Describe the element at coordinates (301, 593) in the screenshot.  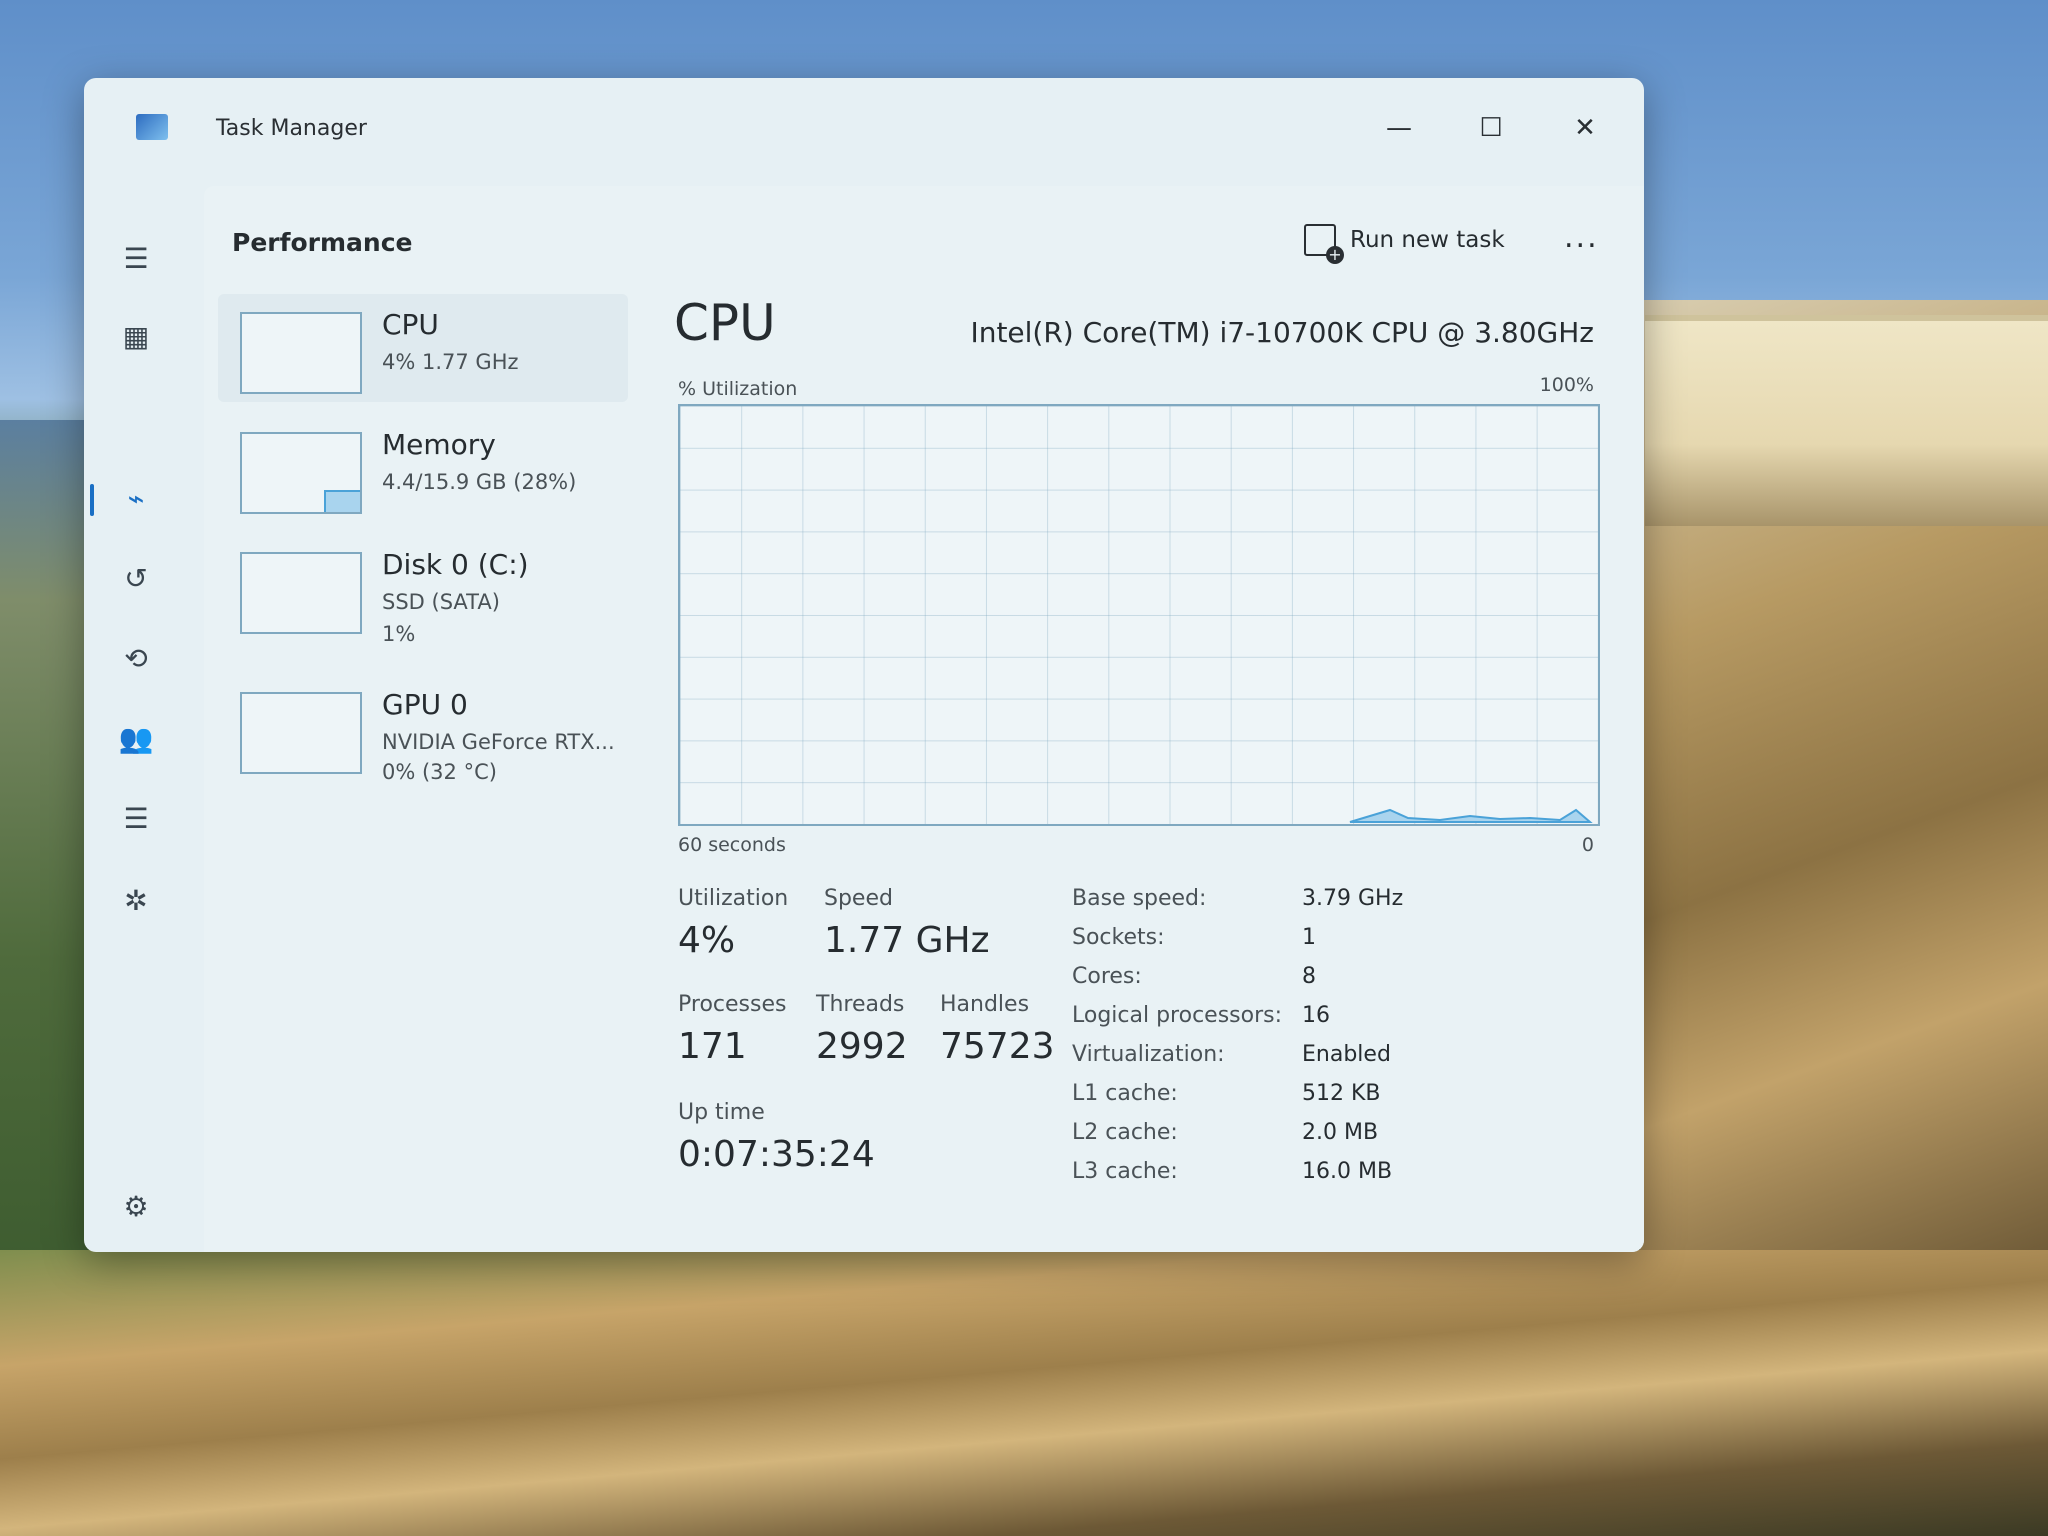
I see `disk-thumbnail-graph` at that location.